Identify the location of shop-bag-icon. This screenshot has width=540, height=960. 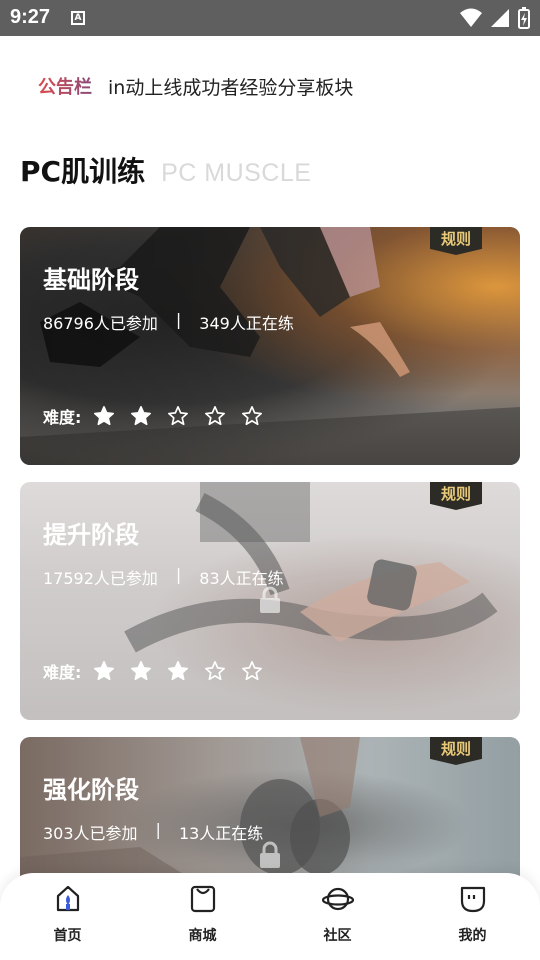
(202, 899).